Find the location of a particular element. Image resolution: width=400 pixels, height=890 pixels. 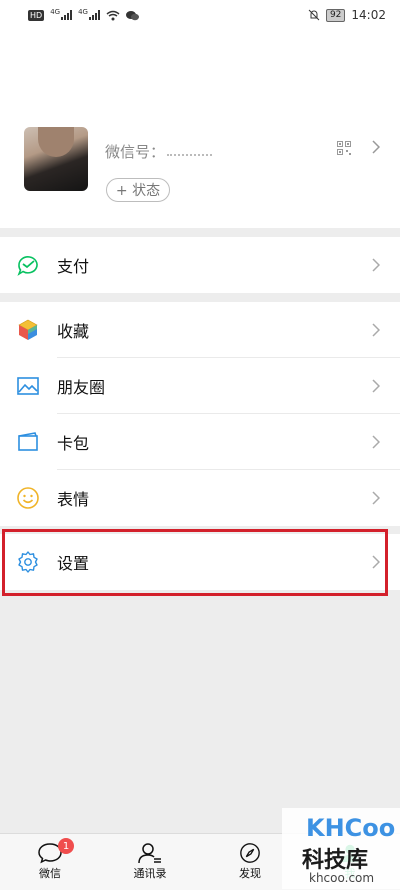

status-left-indicators: HD 4G 4G is located at coordinates (83, 14).